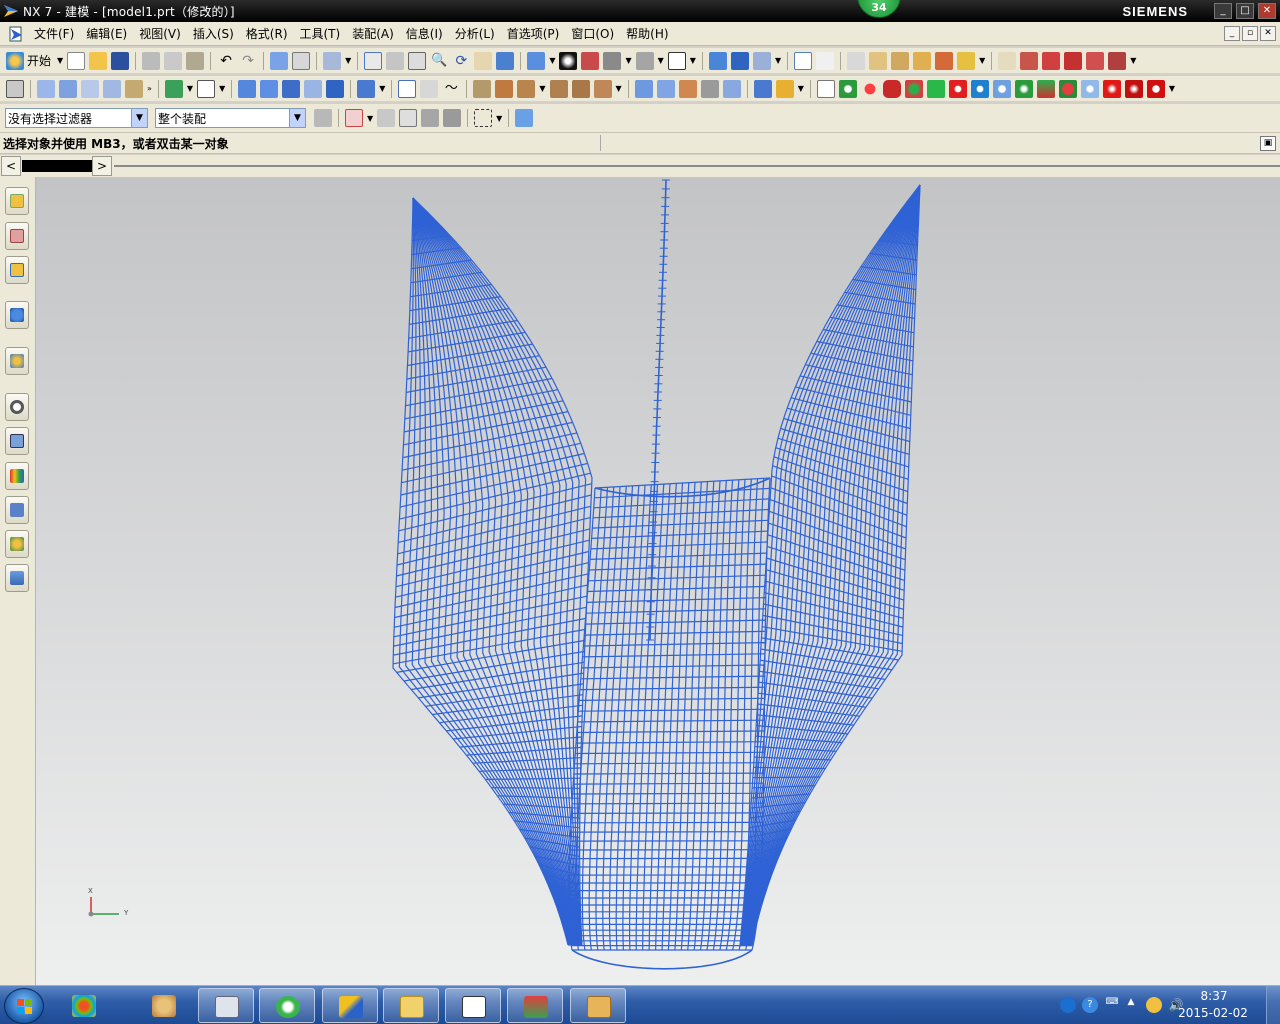 Image resolution: width=1280 pixels, height=1024 pixels. Describe the element at coordinates (15, 60) in the screenshot. I see `start-icon` at that location.